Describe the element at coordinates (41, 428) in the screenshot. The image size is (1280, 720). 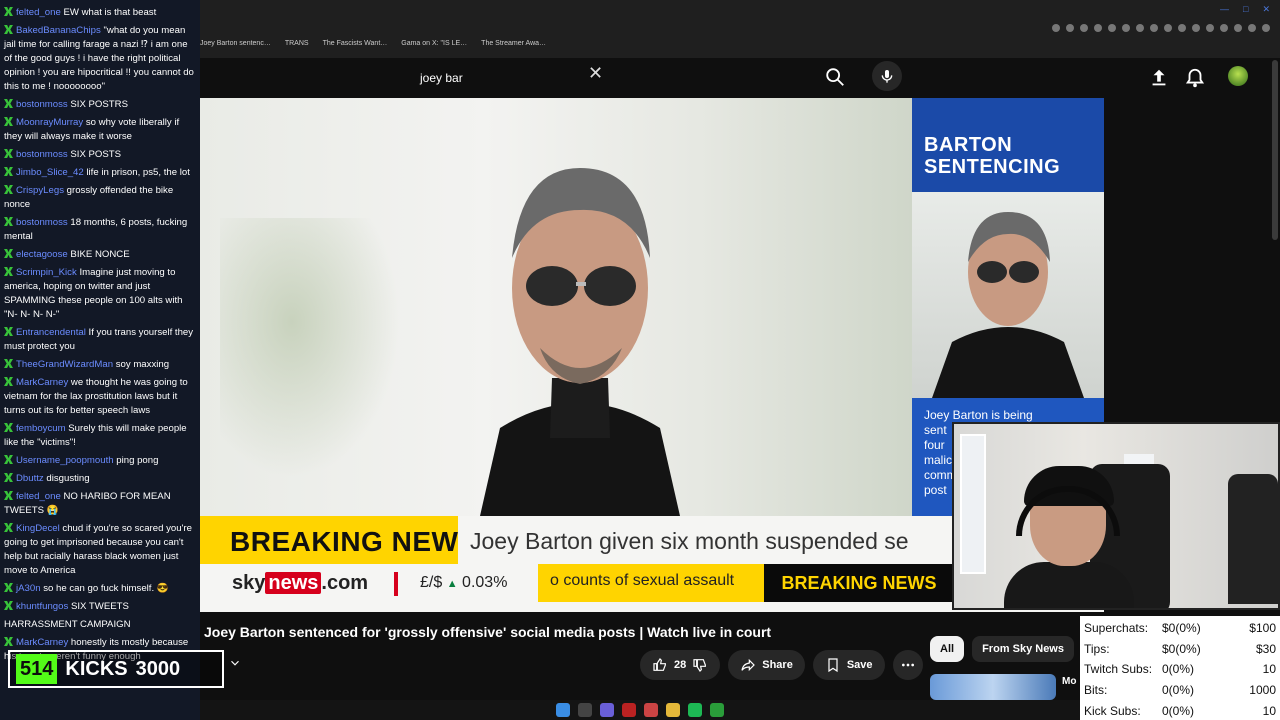
I see `chat-username: femboycum` at that location.